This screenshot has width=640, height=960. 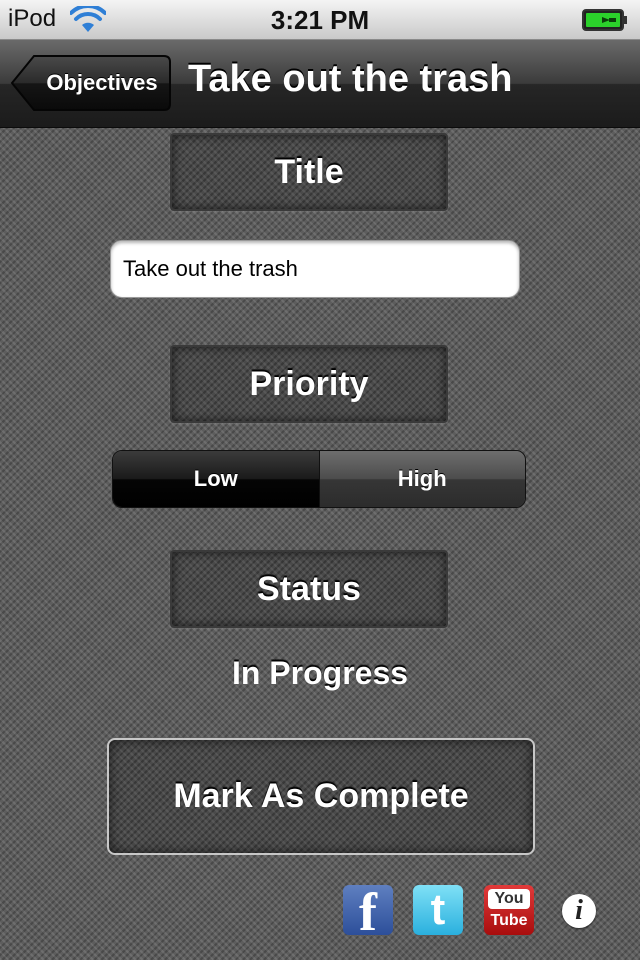 I want to click on status-section-header: Status, so click(x=309, y=589).